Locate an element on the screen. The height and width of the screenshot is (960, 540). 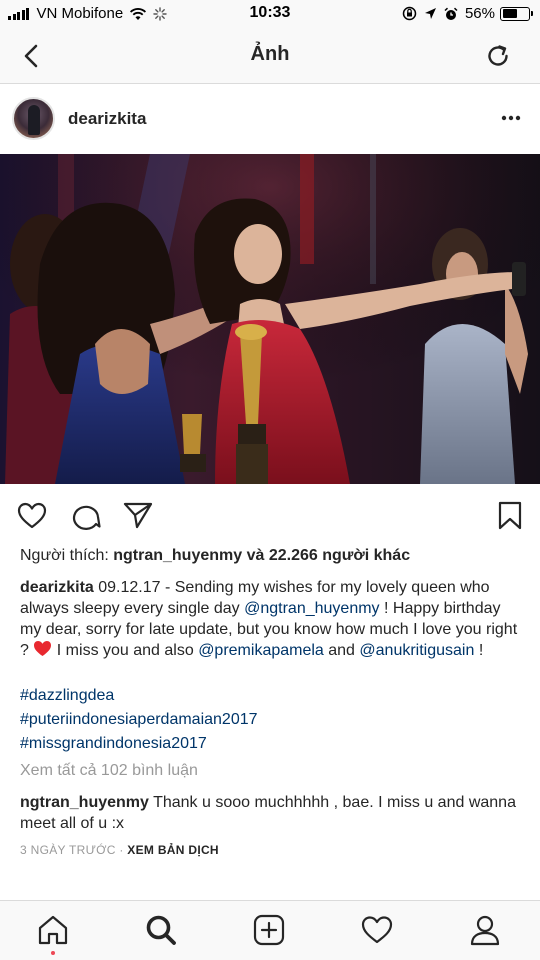
navigation-bar: Ảnh is located at coordinates (270, 56).